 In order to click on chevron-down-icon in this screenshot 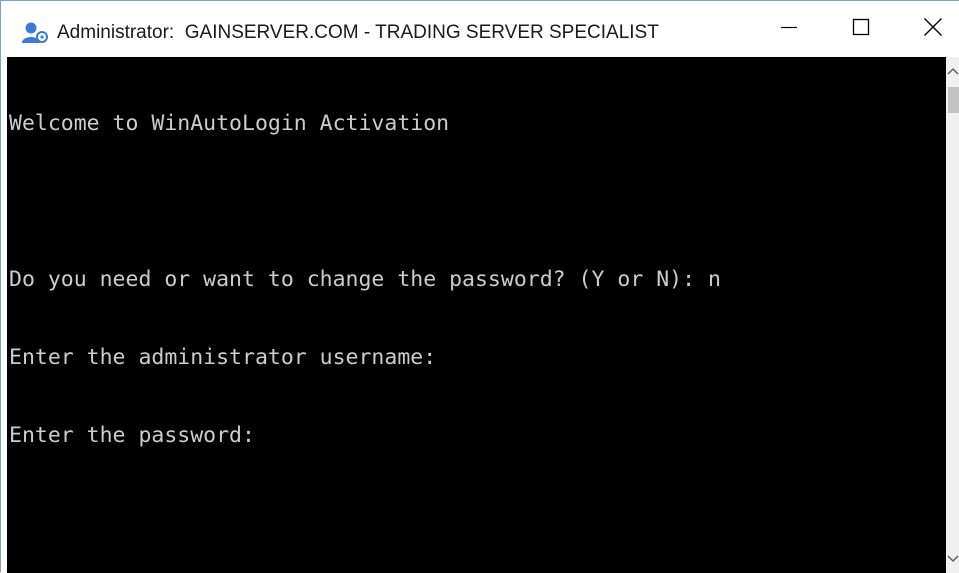, I will do `click(953, 560)`.